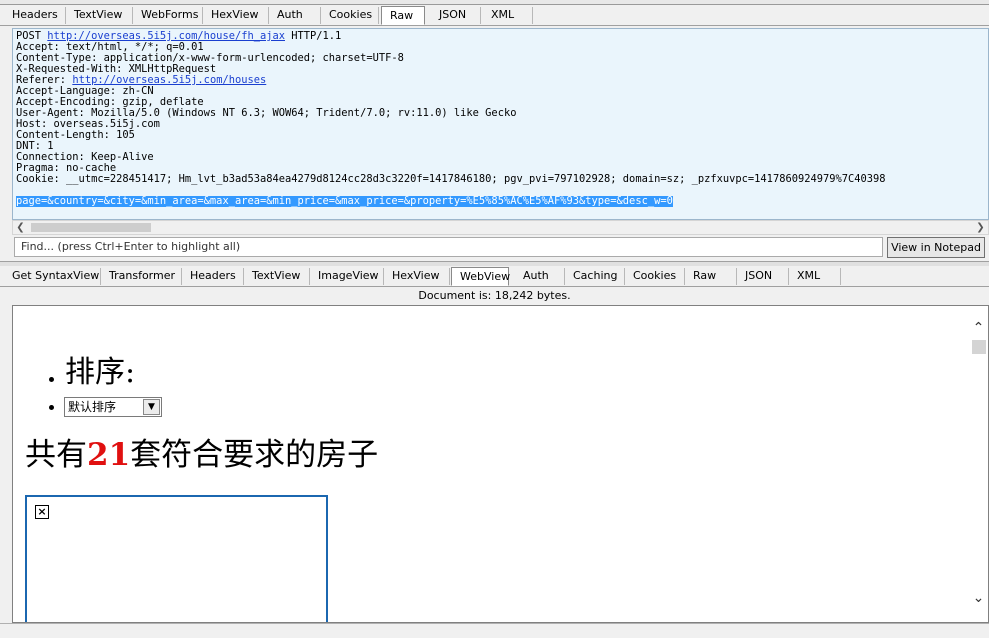 The image size is (989, 638). I want to click on listing-card: ×, so click(176, 558).